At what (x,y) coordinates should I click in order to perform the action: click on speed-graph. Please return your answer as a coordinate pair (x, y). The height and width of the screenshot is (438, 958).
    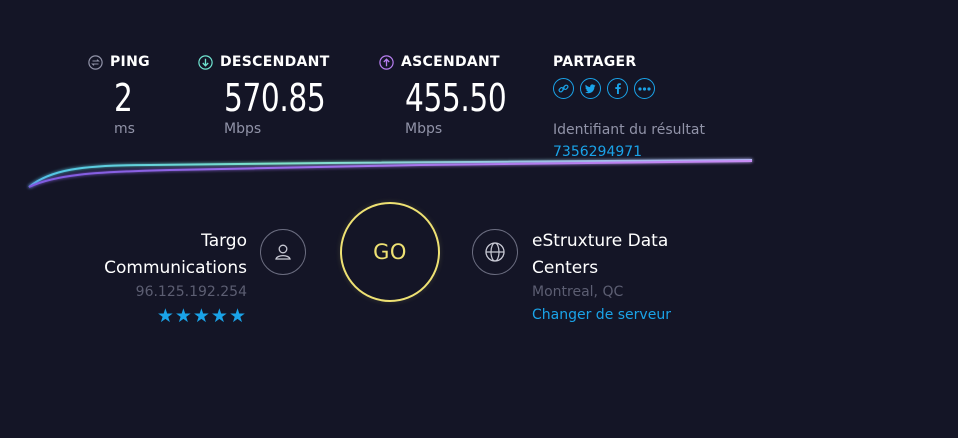
    Looking at the image, I should click on (390, 173).